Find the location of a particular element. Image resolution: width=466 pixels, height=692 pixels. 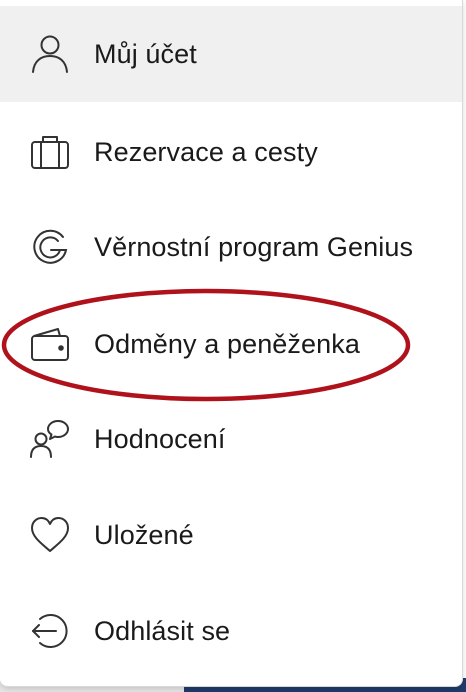

menu-item-reviews: Hodnocení is located at coordinates (231, 439).